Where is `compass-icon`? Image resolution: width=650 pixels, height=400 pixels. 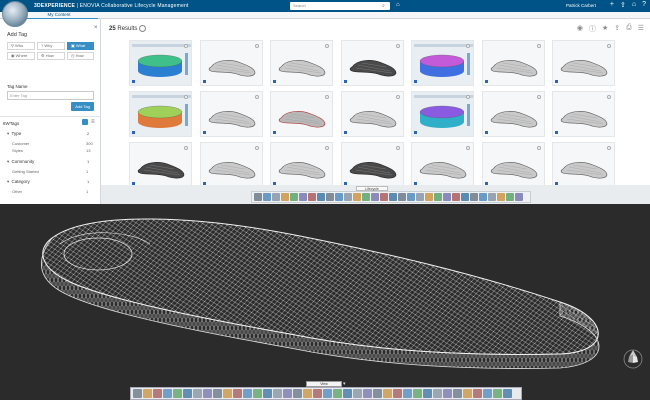
compass-icon is located at coordinates (15, 14).